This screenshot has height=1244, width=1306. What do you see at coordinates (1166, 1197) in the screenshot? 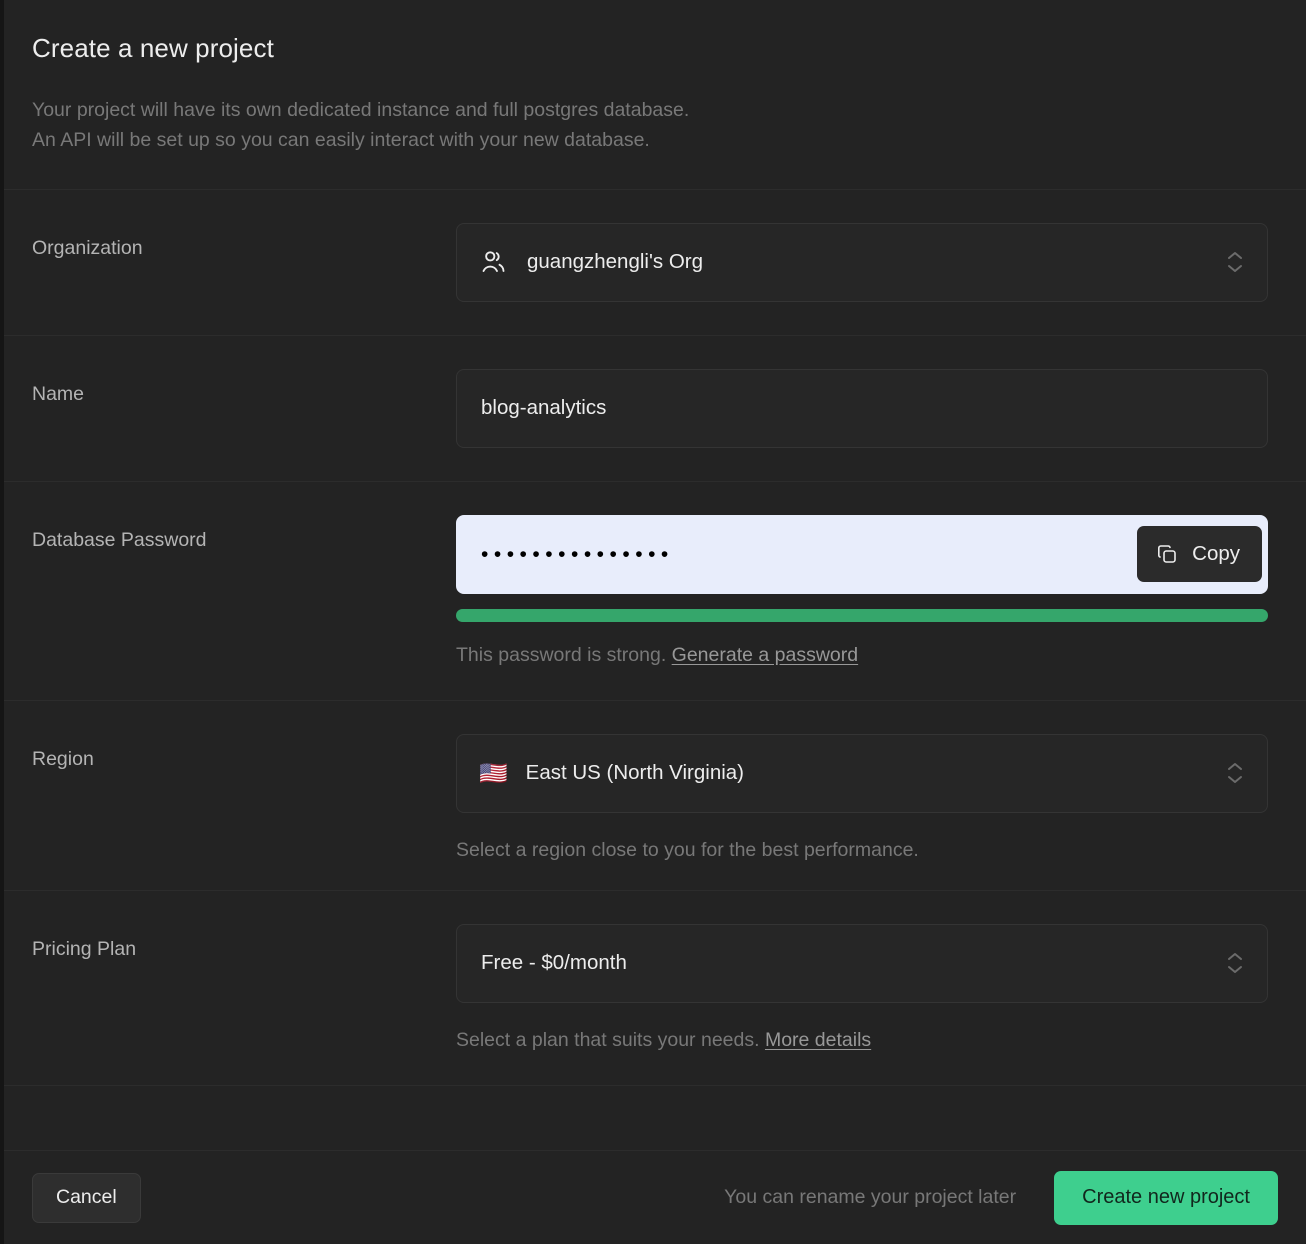
I see `create-new-project-button: Create new project` at bounding box center [1166, 1197].